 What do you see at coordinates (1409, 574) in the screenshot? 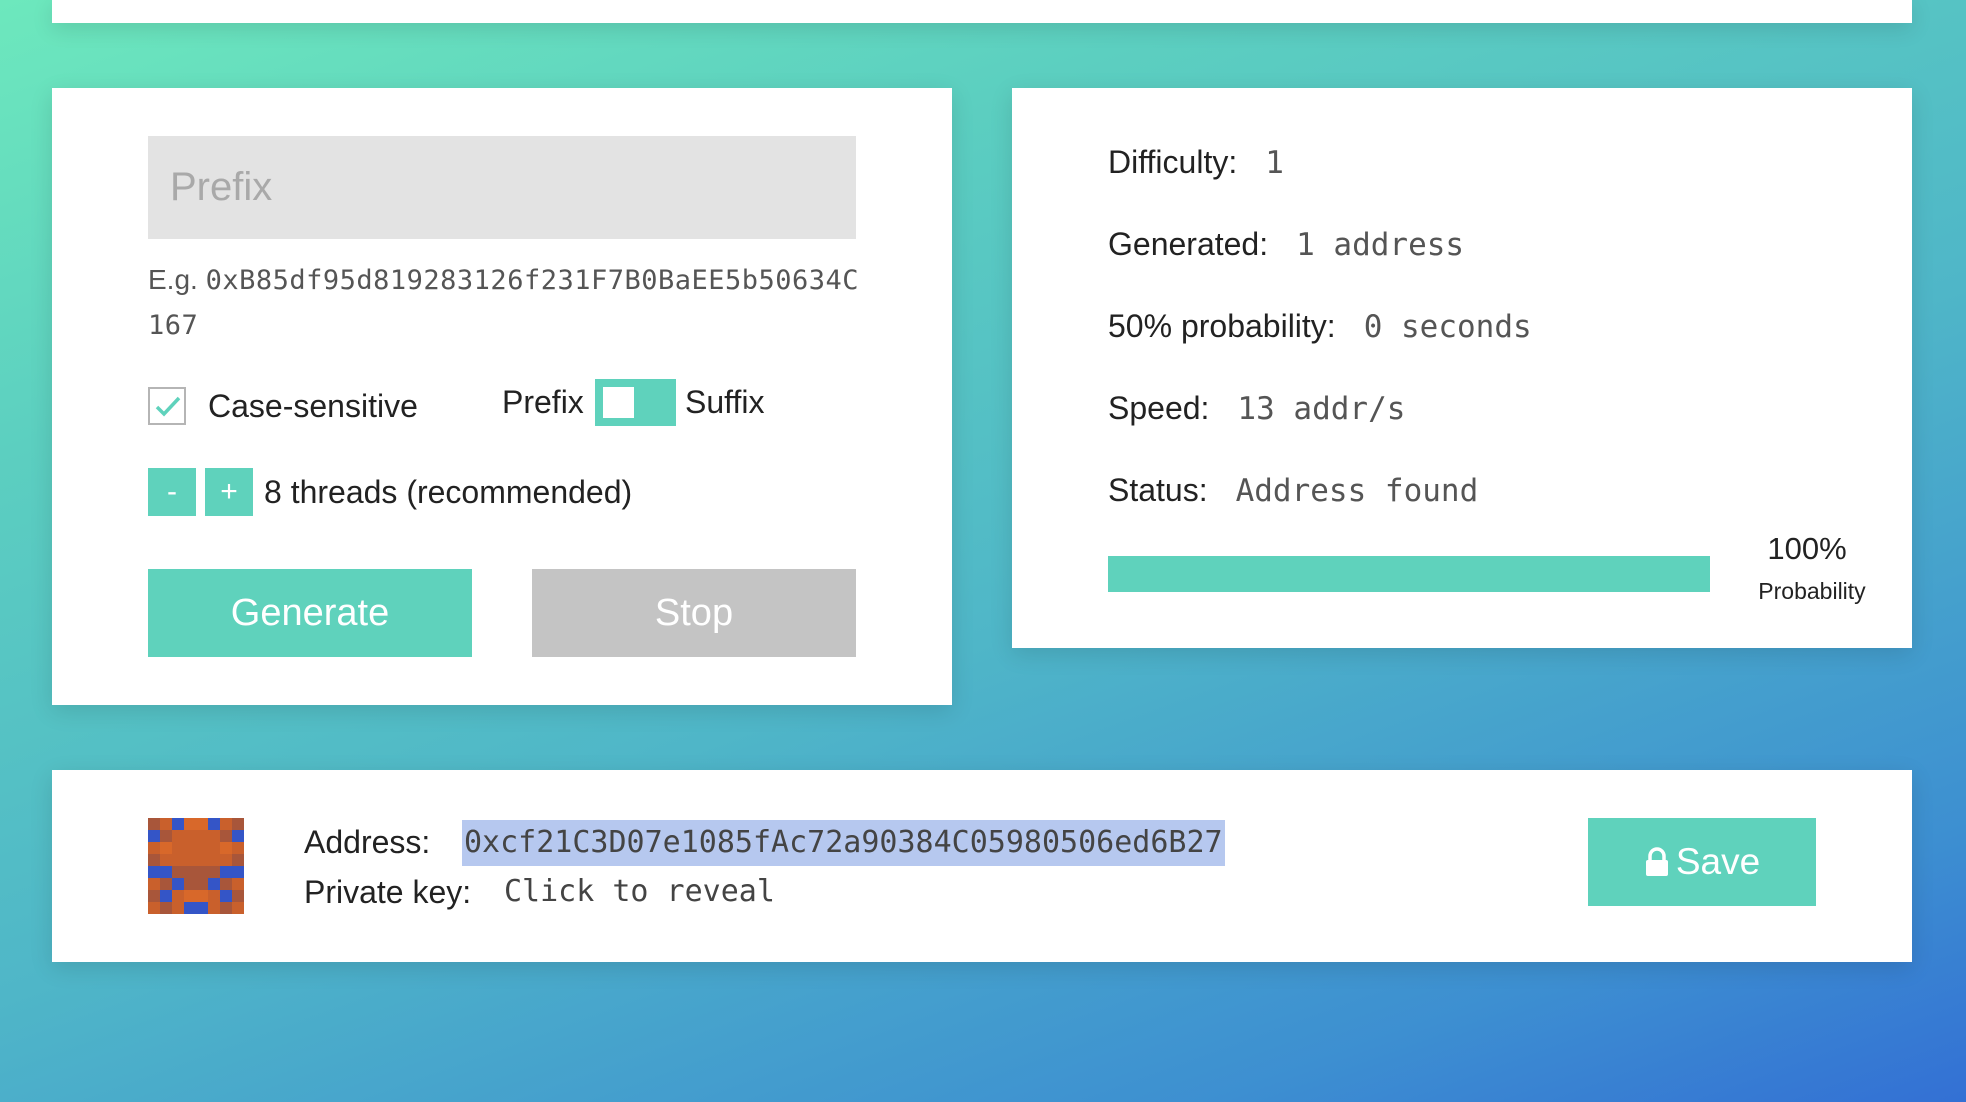
I see `progress-fill` at bounding box center [1409, 574].